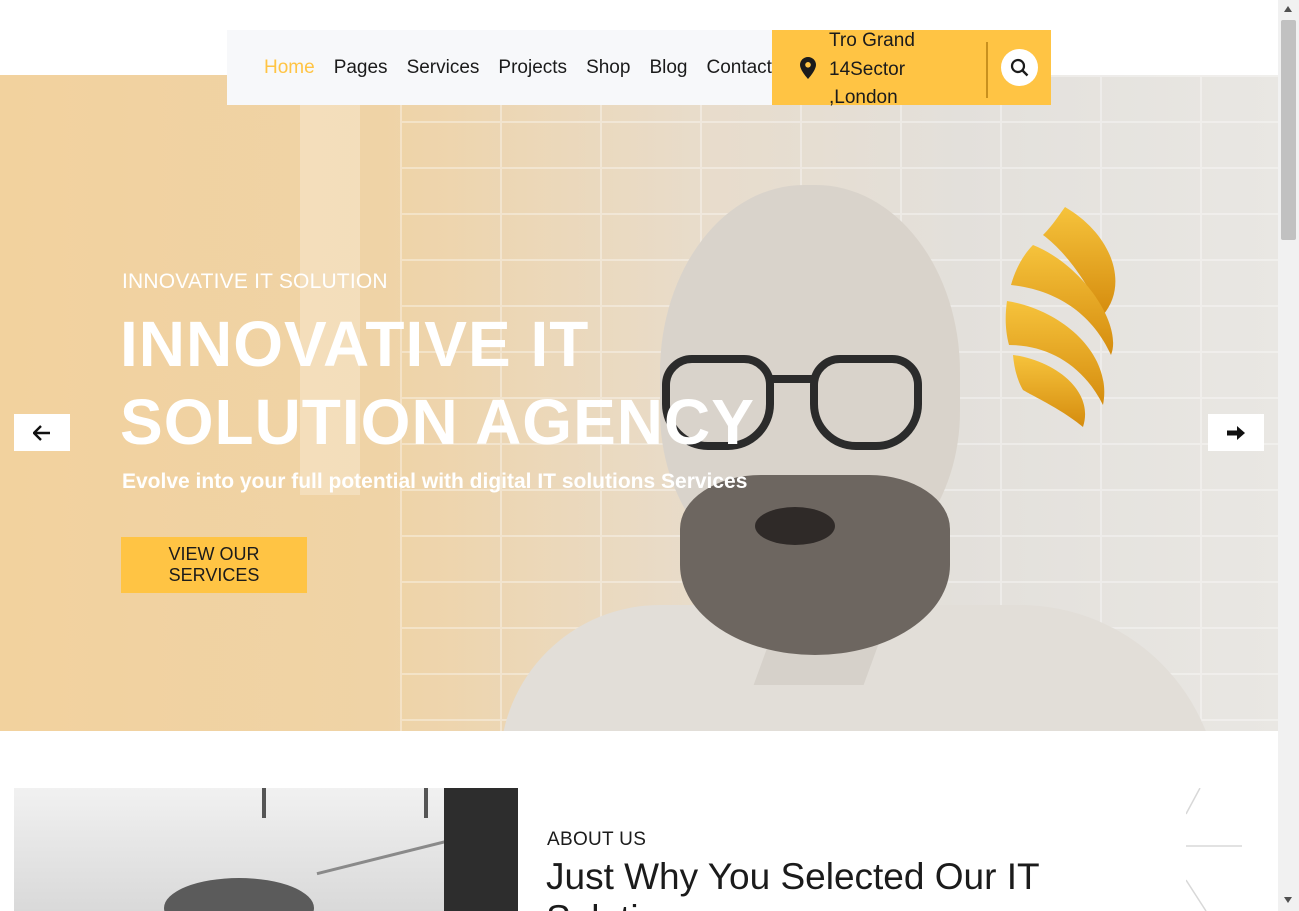  Describe the element at coordinates (289, 68) in the screenshot. I see `nav-item-home: Home` at that location.